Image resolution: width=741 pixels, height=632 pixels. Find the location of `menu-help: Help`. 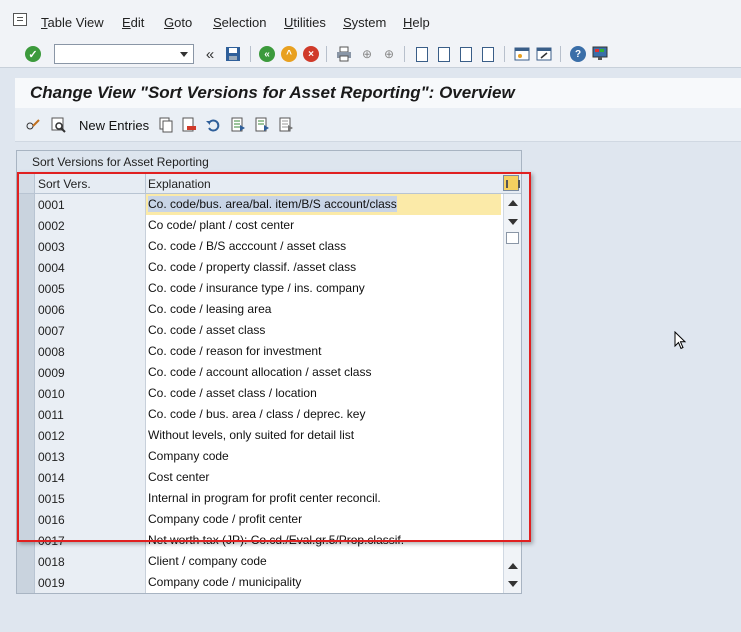

menu-help: Help is located at coordinates (416, 22).